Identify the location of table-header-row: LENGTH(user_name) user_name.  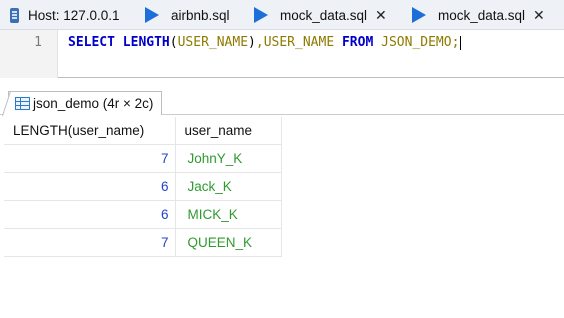
(143, 130).